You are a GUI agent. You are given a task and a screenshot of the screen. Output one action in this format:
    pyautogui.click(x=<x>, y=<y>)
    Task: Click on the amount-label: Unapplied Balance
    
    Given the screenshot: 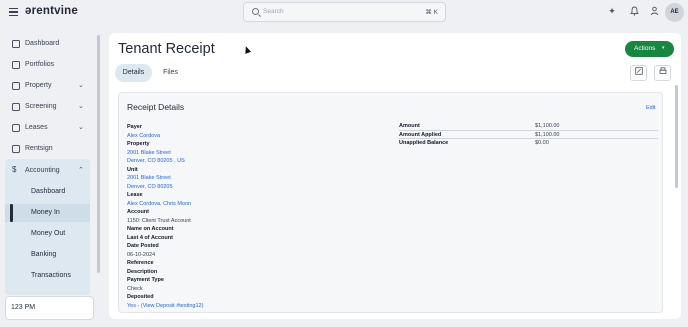 What is the action you would take?
    pyautogui.click(x=424, y=143)
    